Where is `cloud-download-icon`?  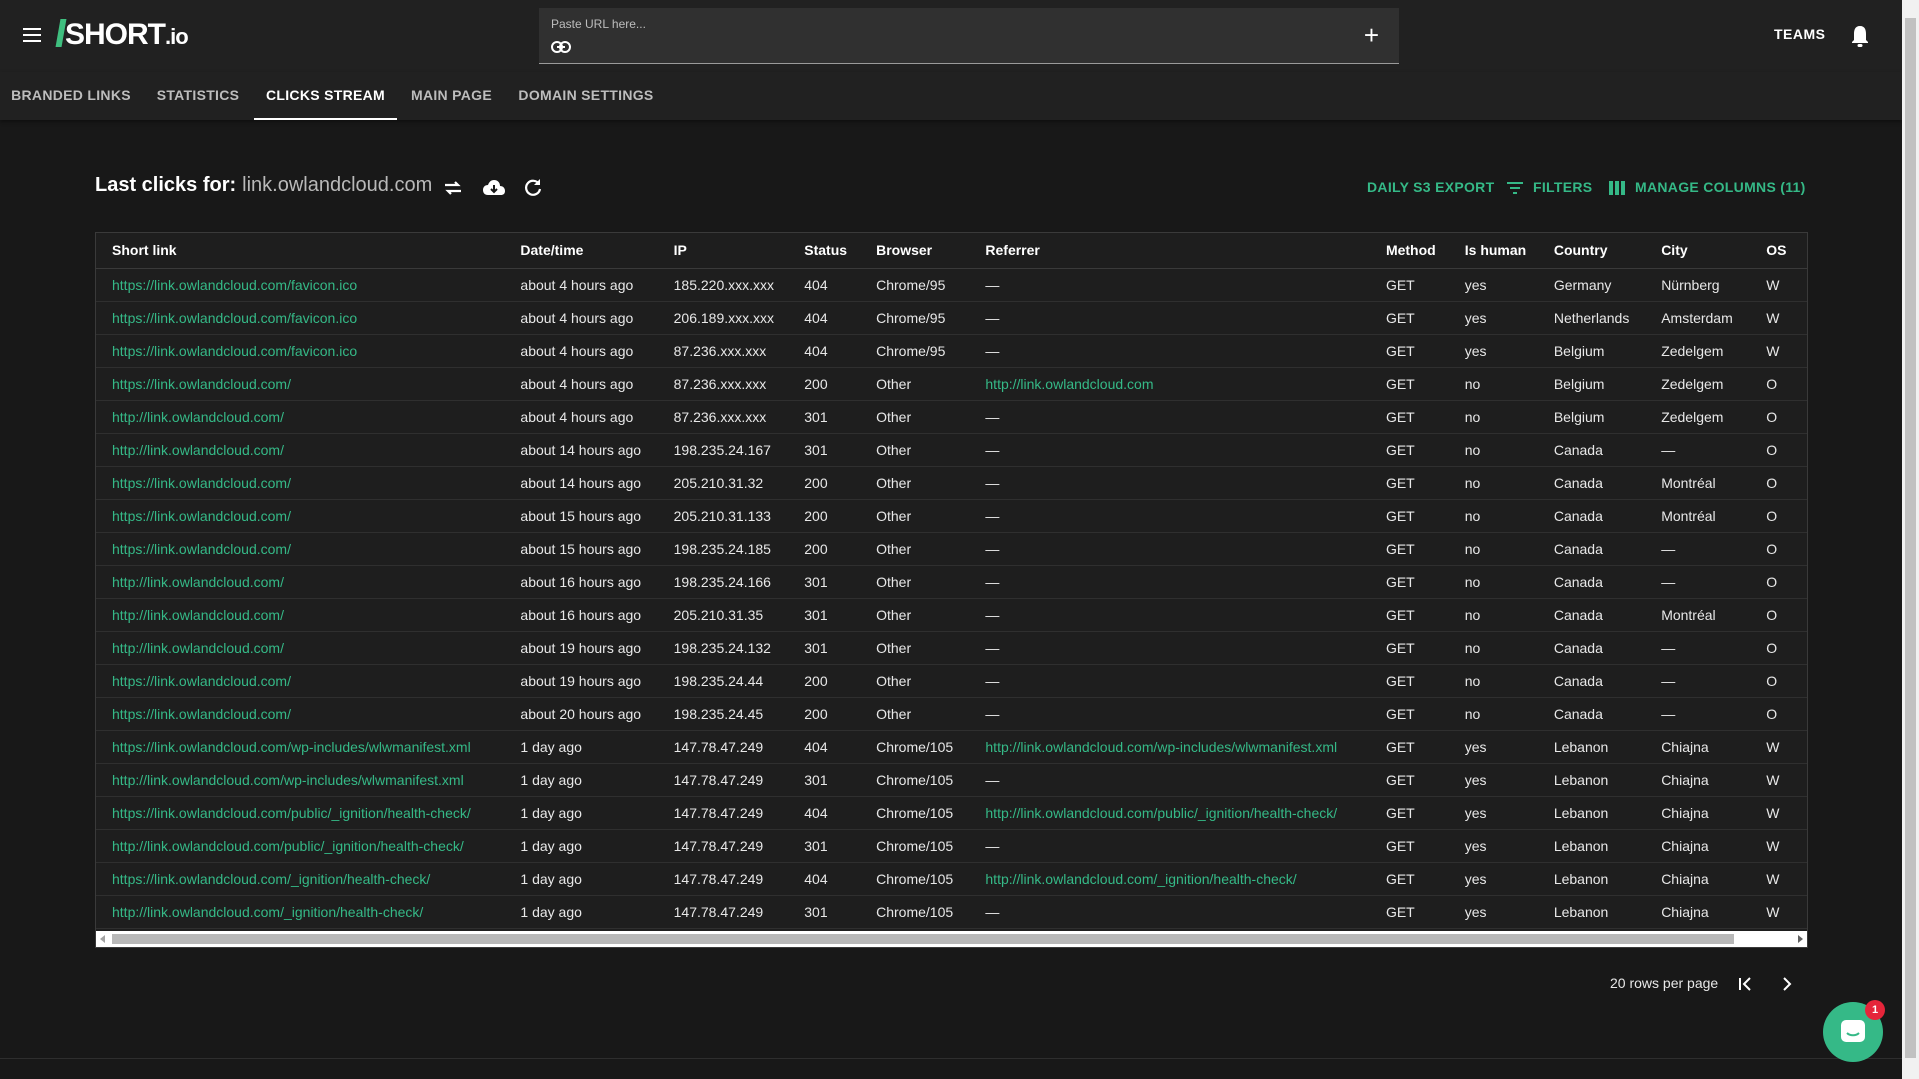 cloud-download-icon is located at coordinates (494, 188).